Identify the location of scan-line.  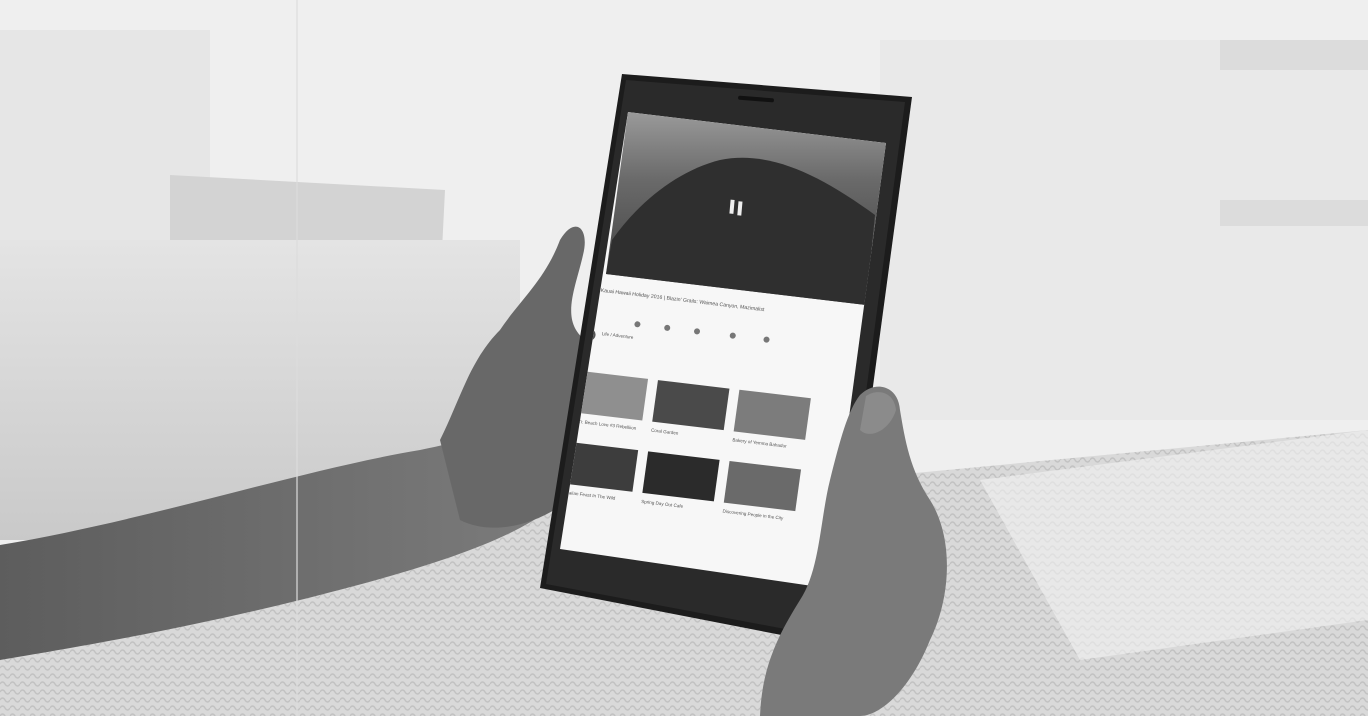
(297, 358).